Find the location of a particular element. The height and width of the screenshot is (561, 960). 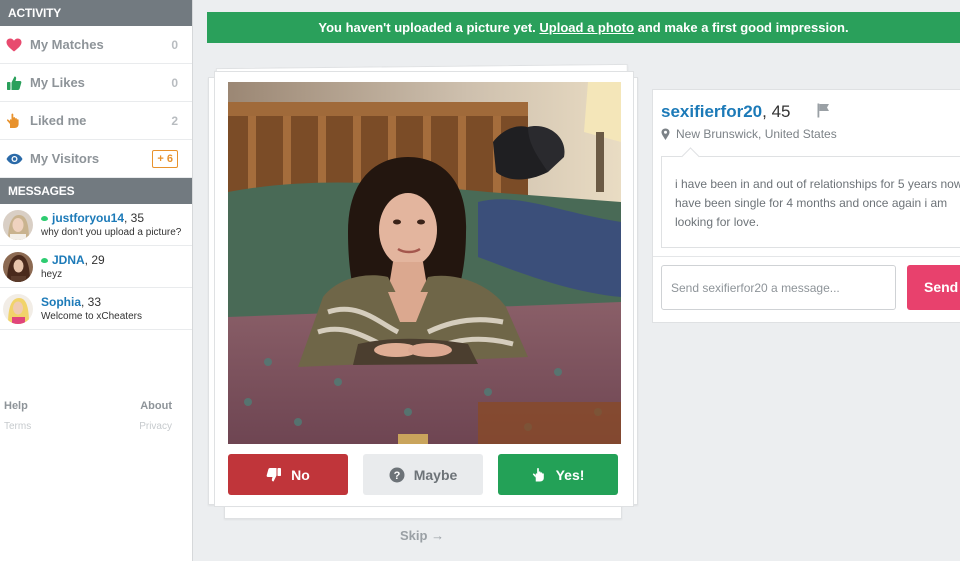

no-label: No is located at coordinates (300, 474).